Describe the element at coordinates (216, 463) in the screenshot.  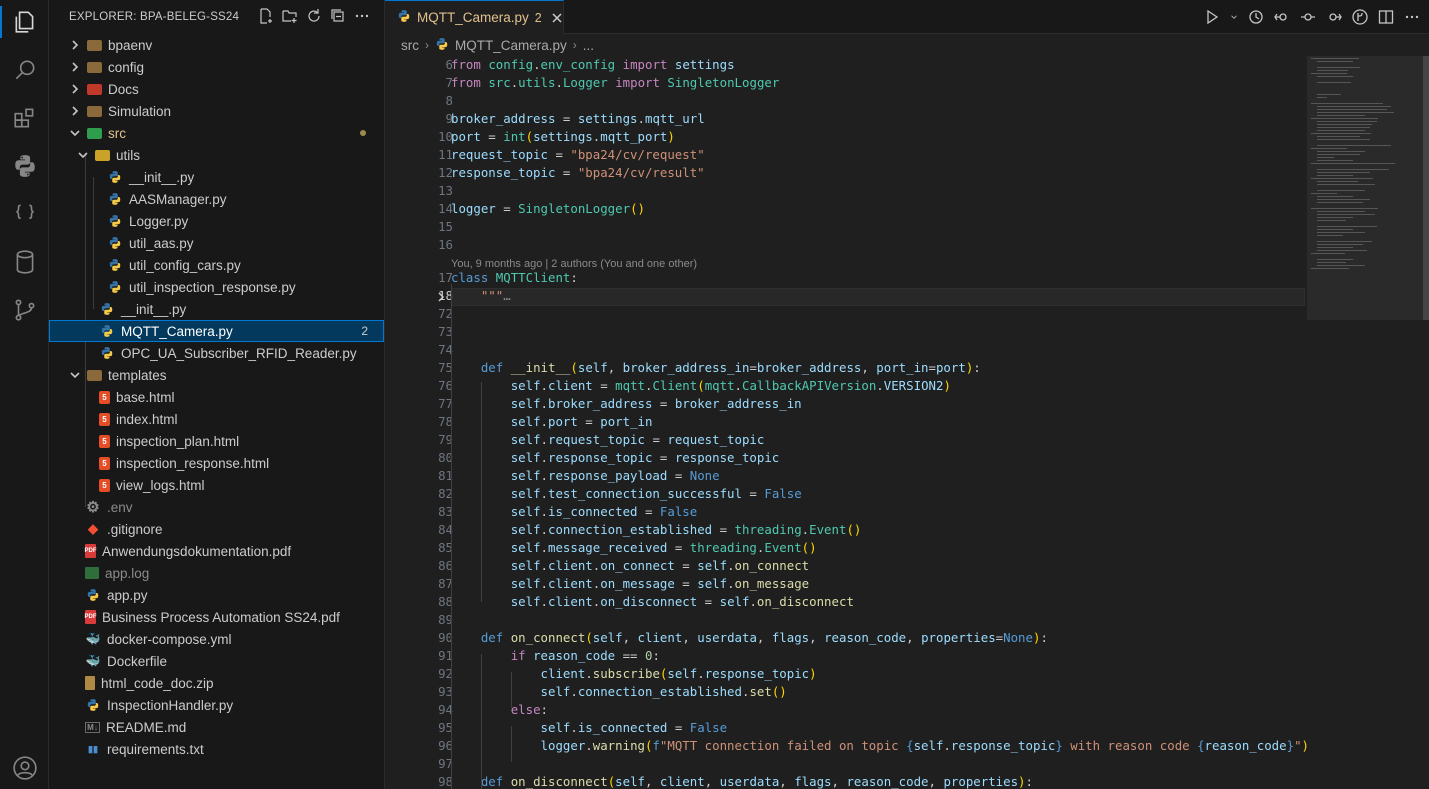
I see `file-item: 5 inspection_response.html` at that location.